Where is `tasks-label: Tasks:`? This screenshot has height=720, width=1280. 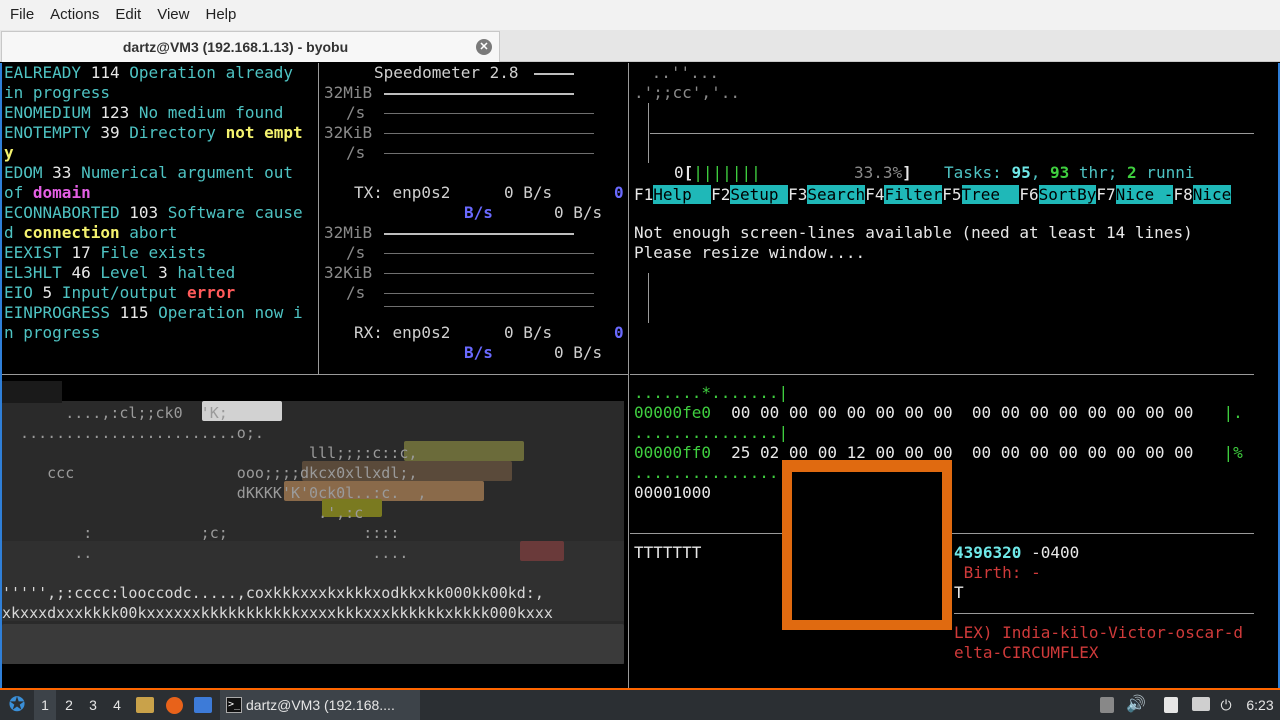
tasks-label: Tasks: is located at coordinates (978, 172).